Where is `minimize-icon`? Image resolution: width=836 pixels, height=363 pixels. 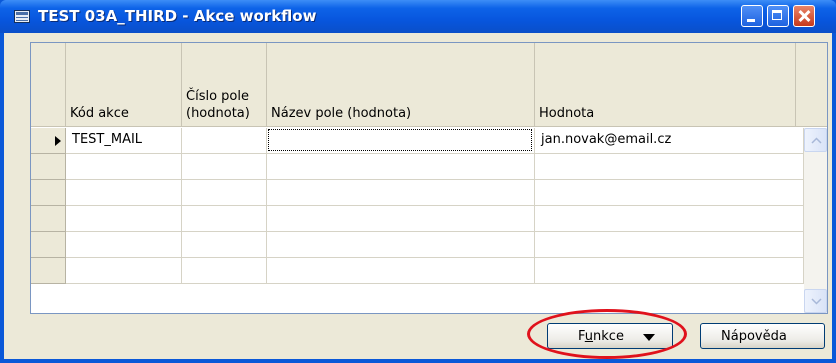 minimize-icon is located at coordinates (752, 16).